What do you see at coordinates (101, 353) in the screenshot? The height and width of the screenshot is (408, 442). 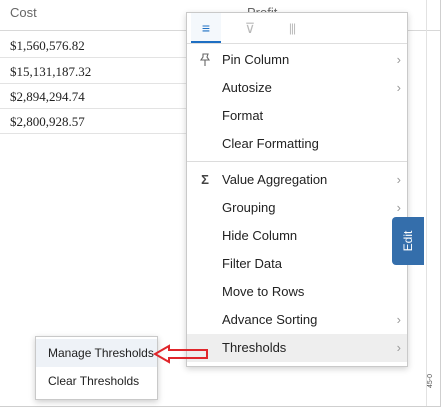 I see `submenu-item-label: Manage Thresholds` at bounding box center [101, 353].